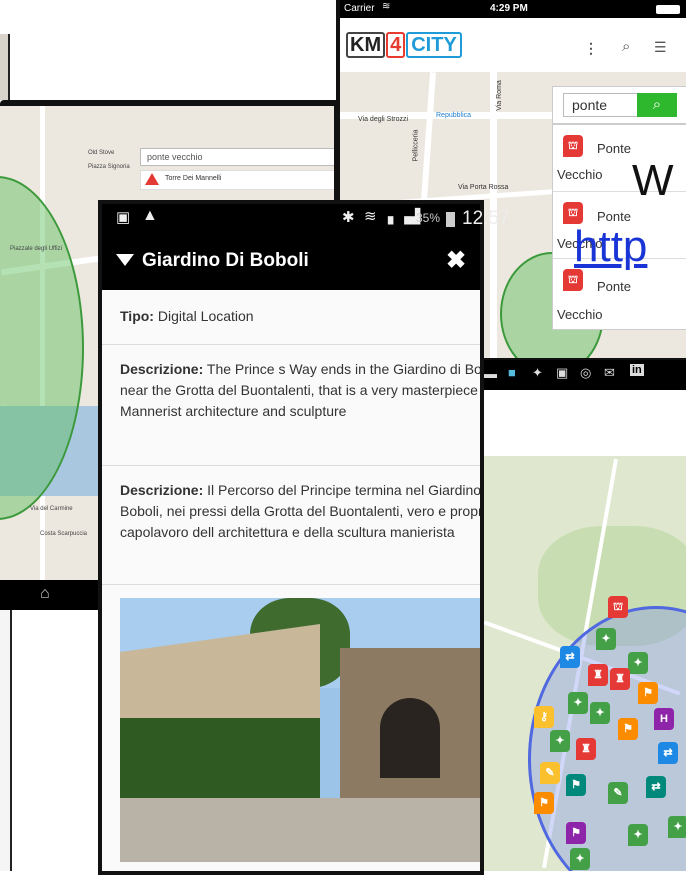 This screenshot has width=686, height=875. Describe the element at coordinates (591, 48) in the screenshot. I see `more-menu-icon: ⋮` at that location.